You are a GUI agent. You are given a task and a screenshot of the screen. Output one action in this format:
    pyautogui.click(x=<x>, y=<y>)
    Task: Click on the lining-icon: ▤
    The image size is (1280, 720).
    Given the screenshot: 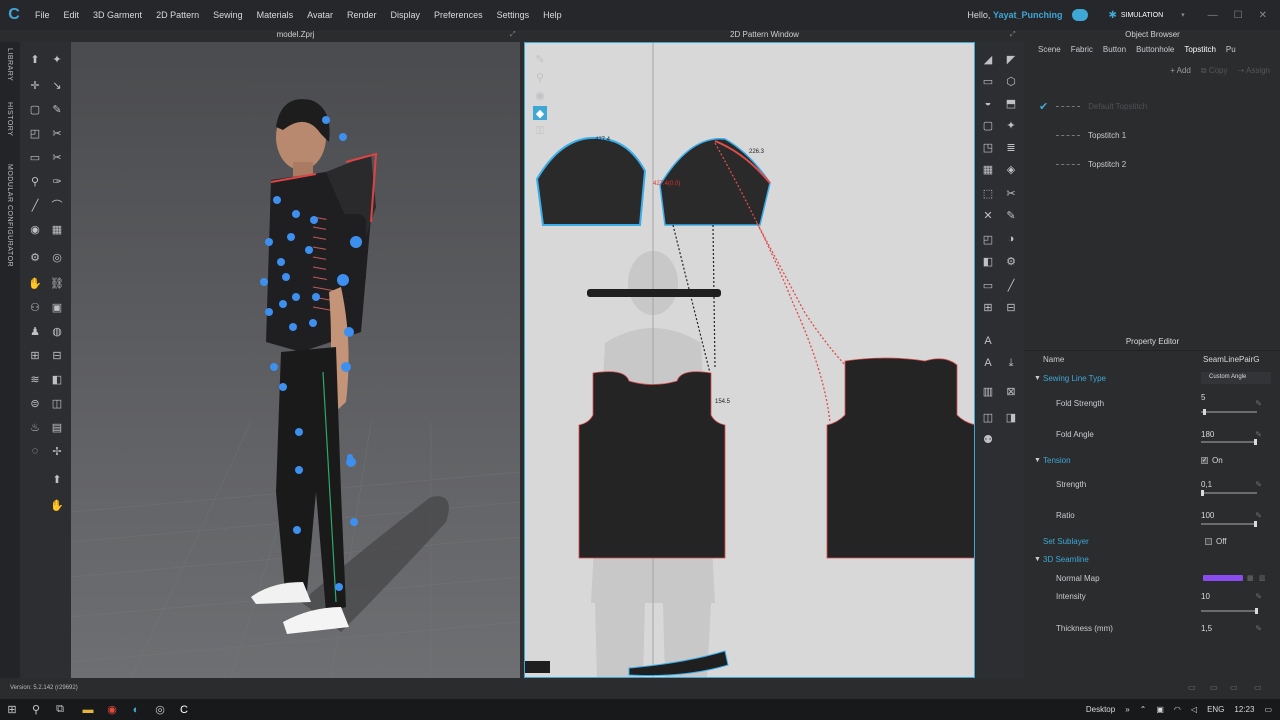 What is the action you would take?
    pyautogui.click(x=57, y=427)
    